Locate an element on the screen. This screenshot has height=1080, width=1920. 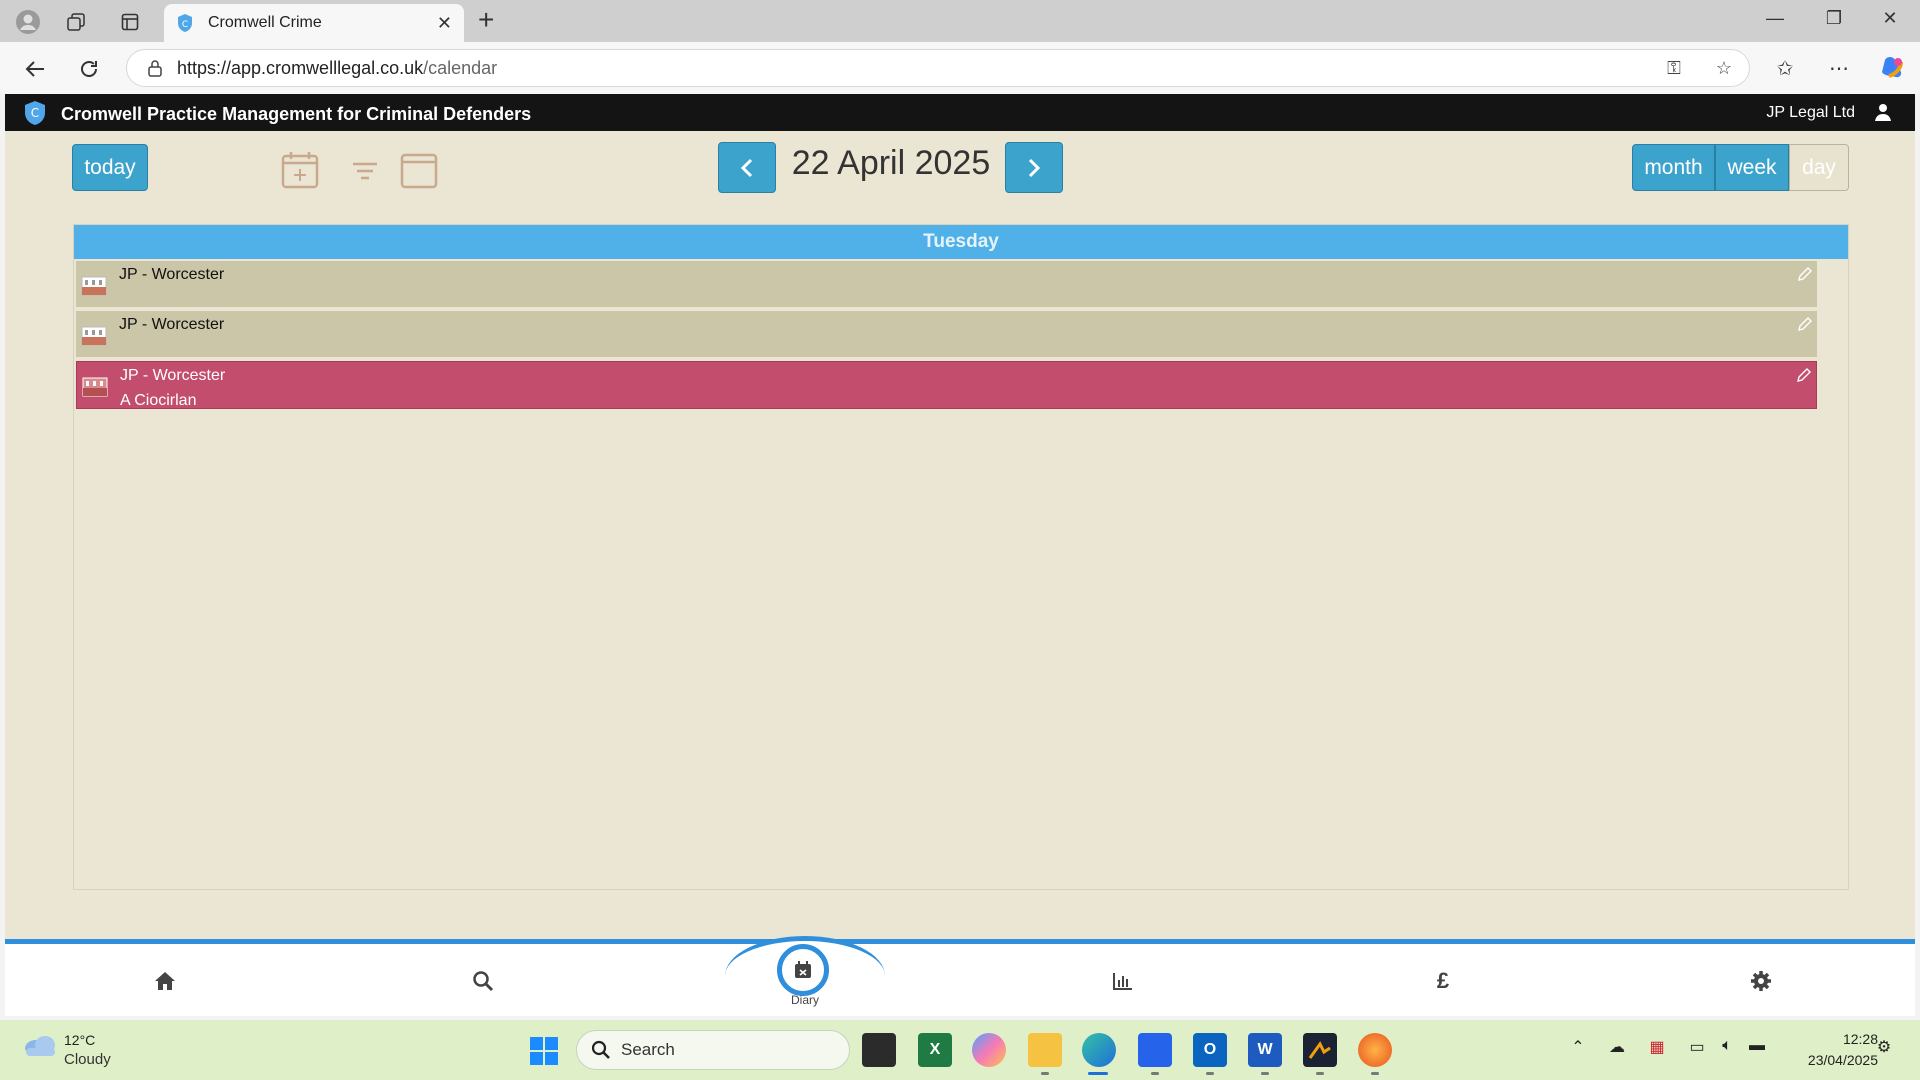
copilot-app-icon is located at coordinates (989, 1050).